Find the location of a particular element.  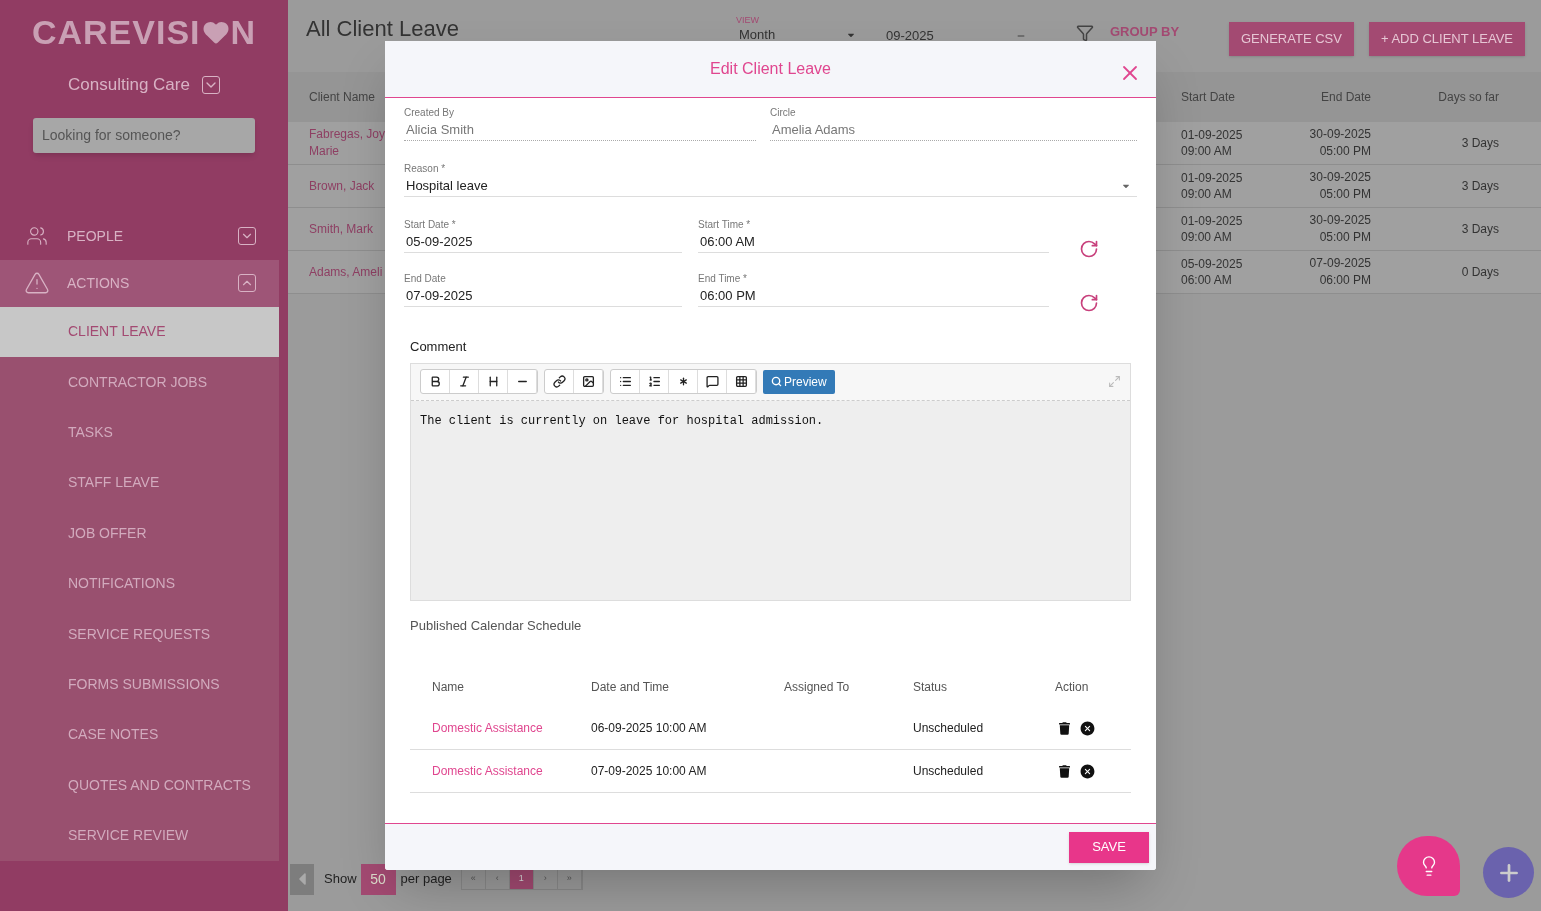

field-label: Start Time * is located at coordinates (725, 225).